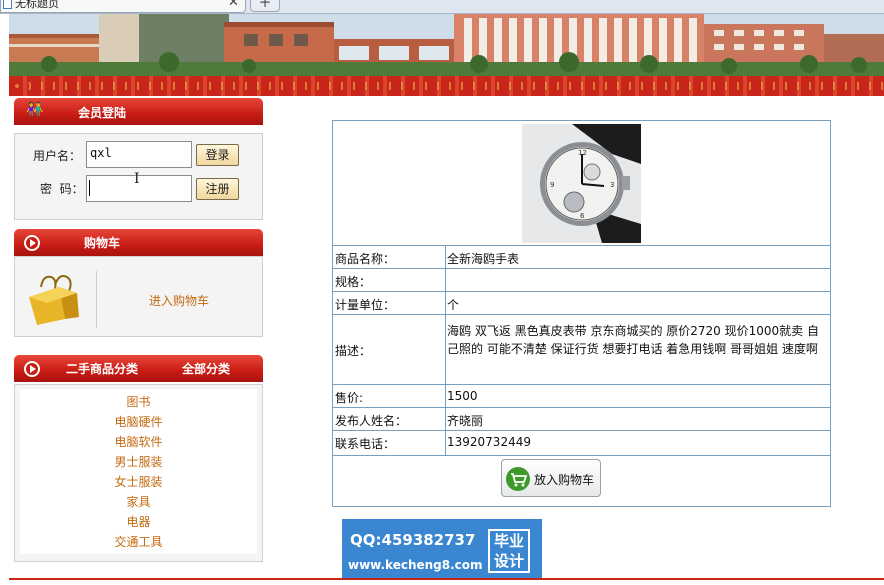  I want to click on password-label: 密 码：, so click(62, 189).